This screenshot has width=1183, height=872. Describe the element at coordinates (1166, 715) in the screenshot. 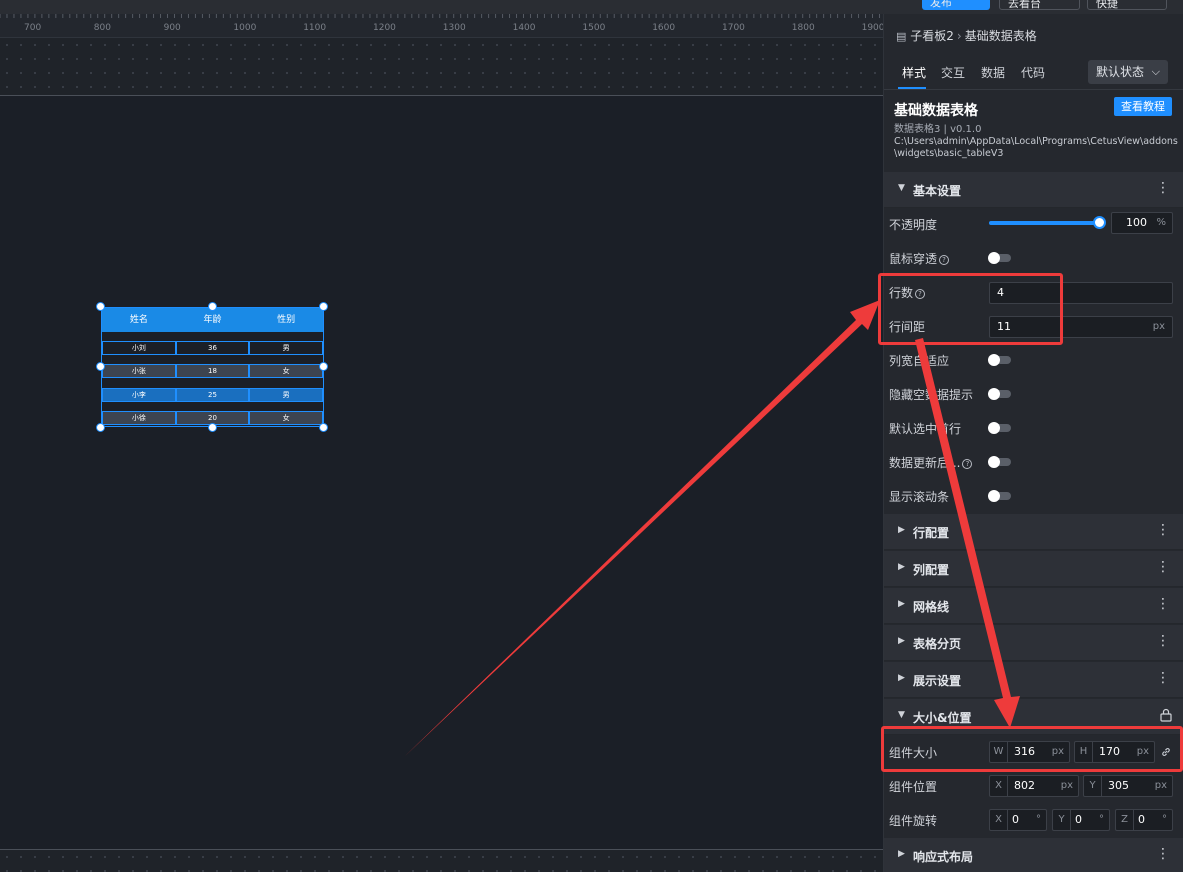

I see `lock-icon` at that location.